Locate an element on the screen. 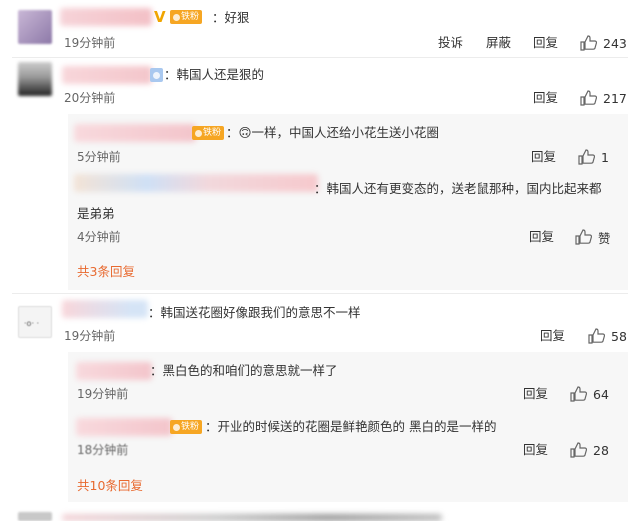 The width and height of the screenshot is (640, 521). reply-time: 18分钟前 is located at coordinates (103, 450).